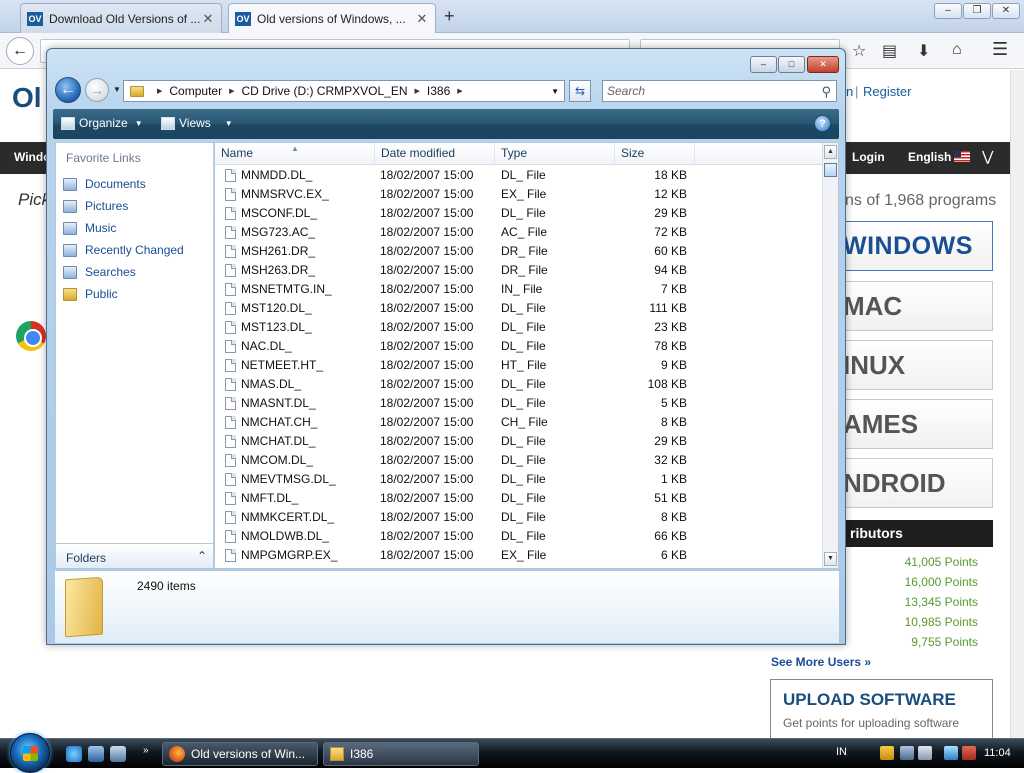 Image resolution: width=1024 pixels, height=773 pixels. I want to click on scroll-up-icon: ▲, so click(830, 152).